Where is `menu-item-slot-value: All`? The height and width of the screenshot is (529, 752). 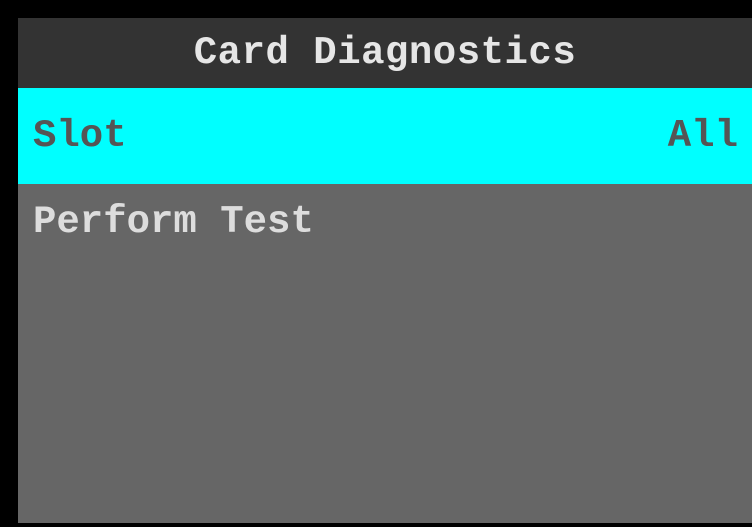
menu-item-slot-value: All is located at coordinates (702, 136).